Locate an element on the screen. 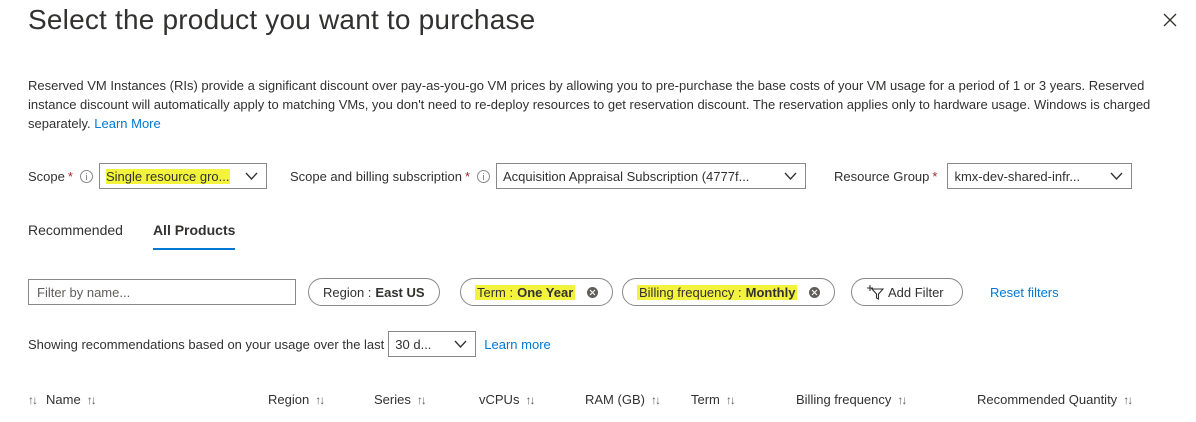 This screenshot has width=1196, height=422. column-label: RAM (GB) is located at coordinates (615, 399).